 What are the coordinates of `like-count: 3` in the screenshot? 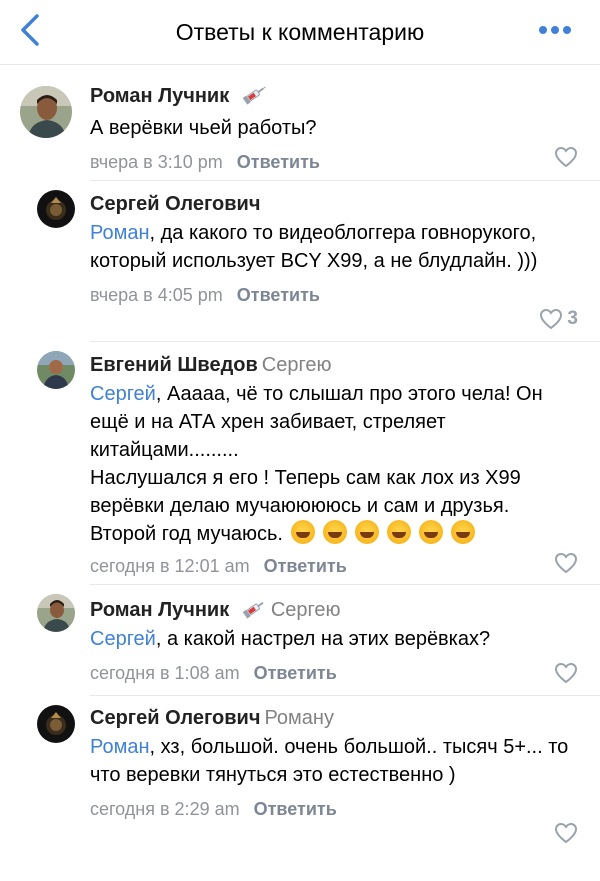 It's located at (572, 318).